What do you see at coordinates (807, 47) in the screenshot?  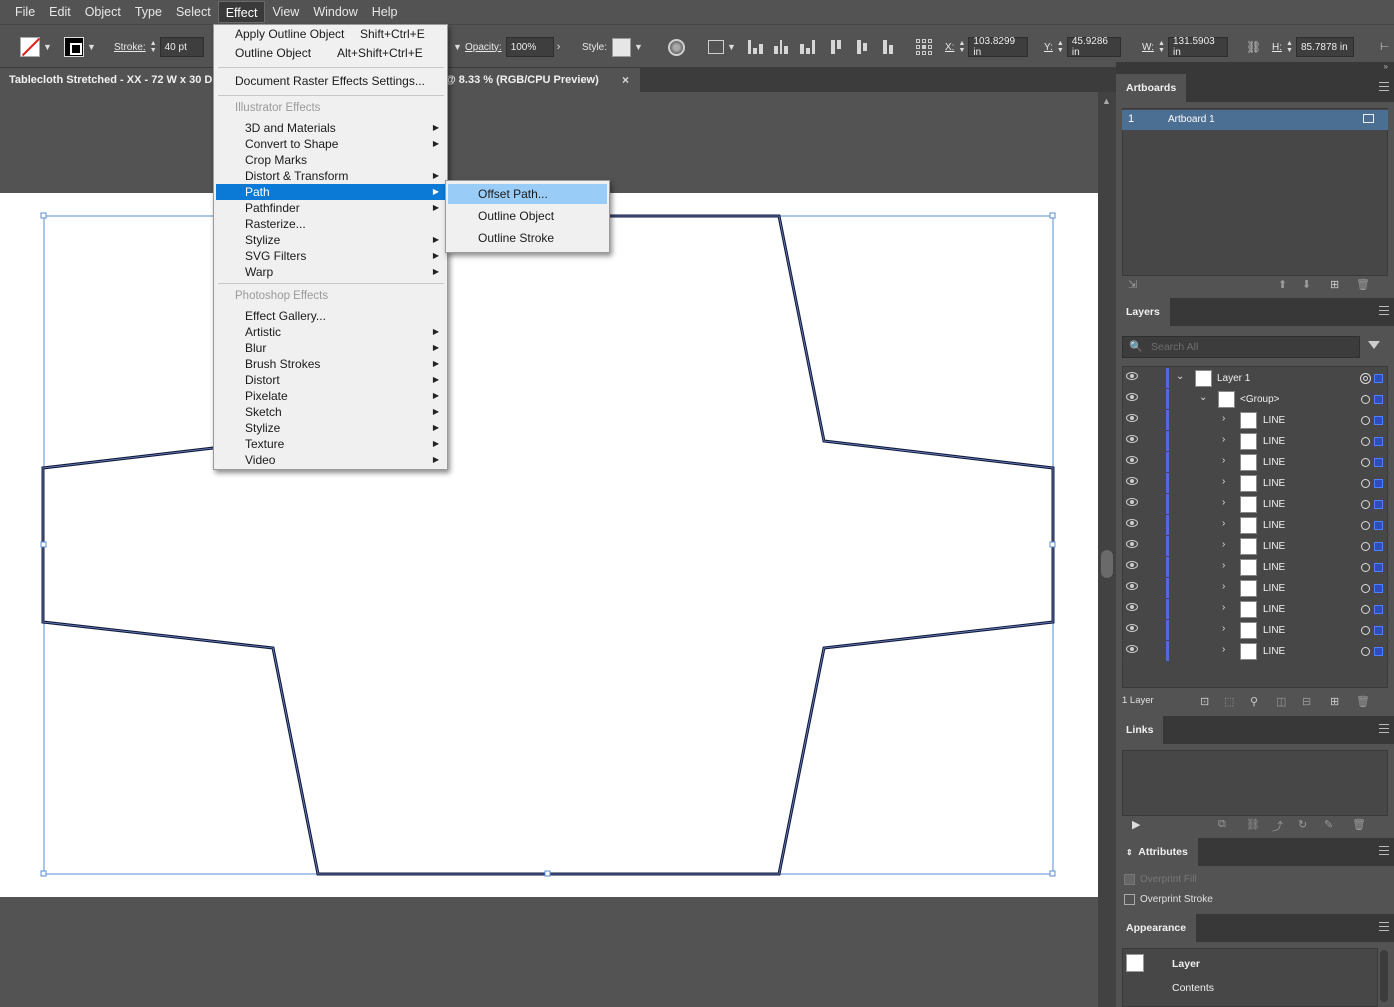 I see `align-right-icon` at bounding box center [807, 47].